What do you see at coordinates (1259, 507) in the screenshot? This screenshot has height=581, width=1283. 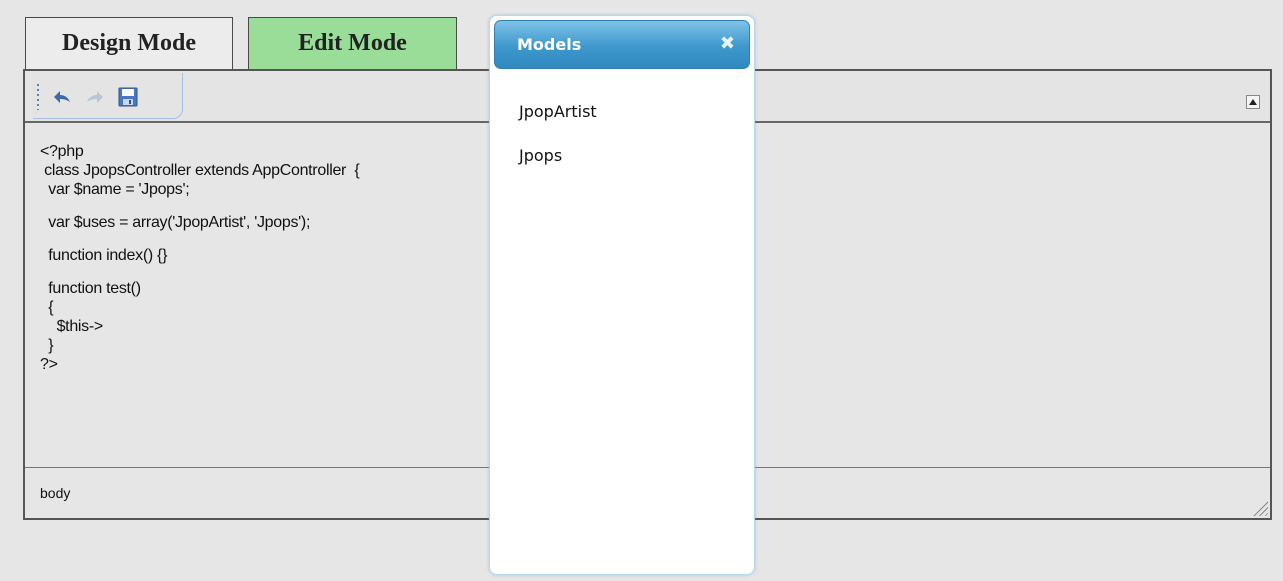 I see `resize-handle` at bounding box center [1259, 507].